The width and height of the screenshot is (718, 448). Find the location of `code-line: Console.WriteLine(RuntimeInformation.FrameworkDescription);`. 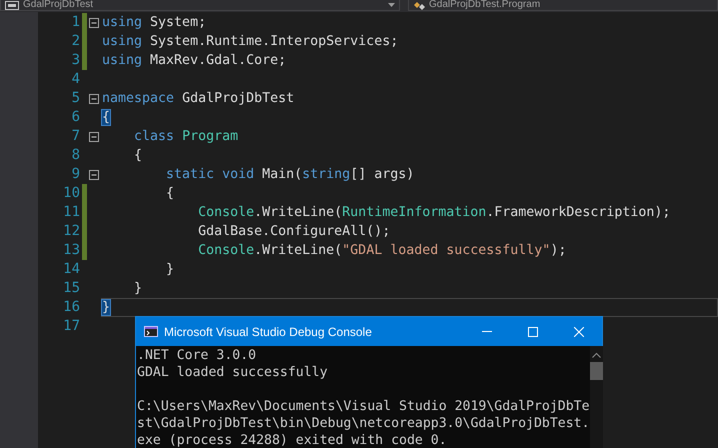

code-line: Console.WriteLine(RuntimeInformation.FrameworkDescription); is located at coordinates (434, 213).